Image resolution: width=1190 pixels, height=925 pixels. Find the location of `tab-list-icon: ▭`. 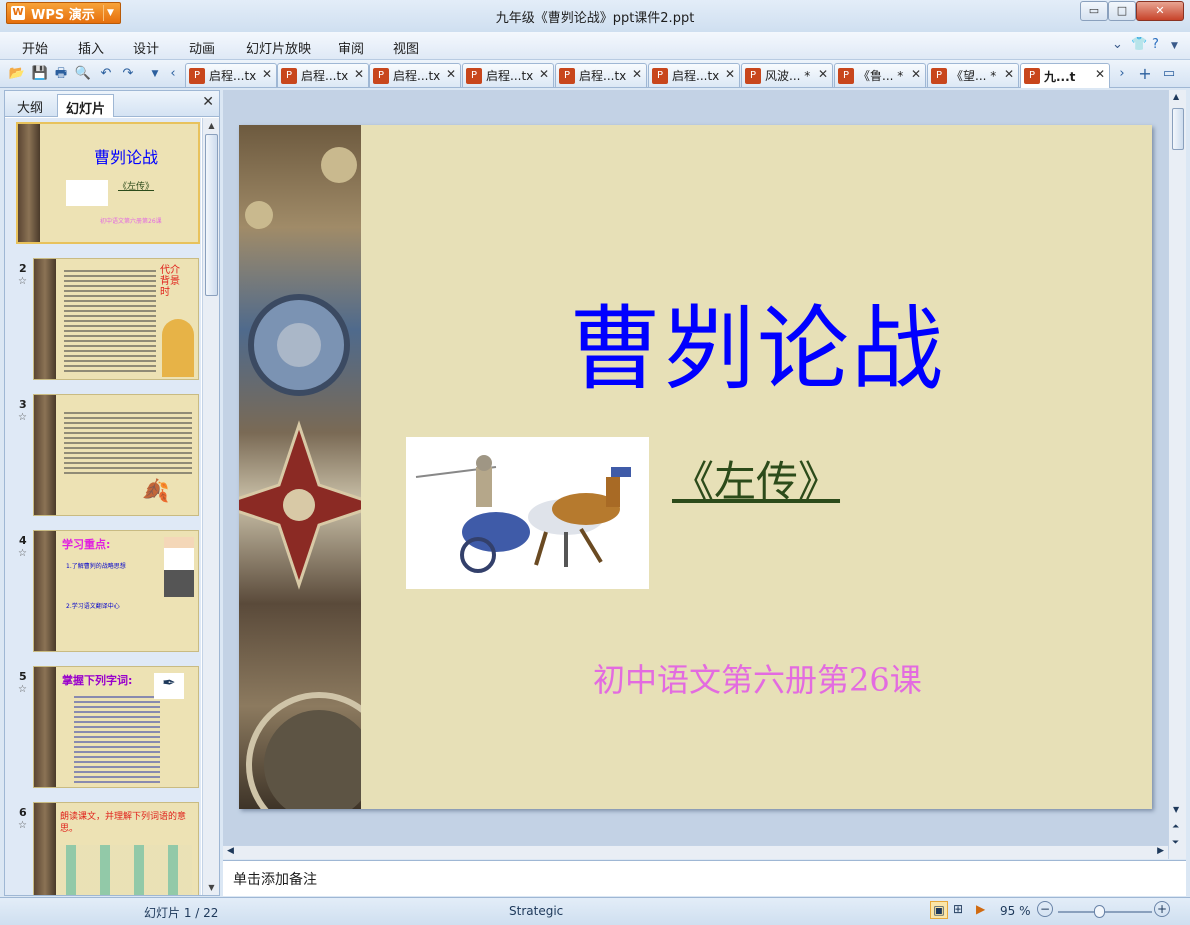

tab-list-icon: ▭ is located at coordinates (1169, 74).